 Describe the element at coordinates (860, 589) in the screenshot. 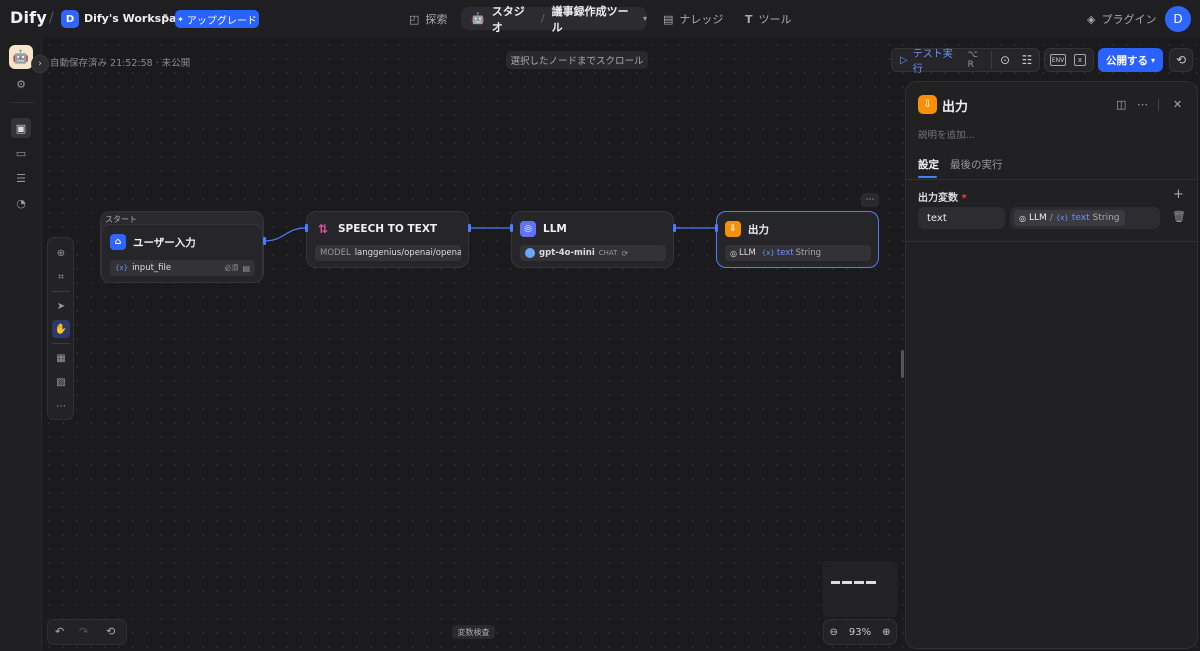

I see `minimap` at that location.